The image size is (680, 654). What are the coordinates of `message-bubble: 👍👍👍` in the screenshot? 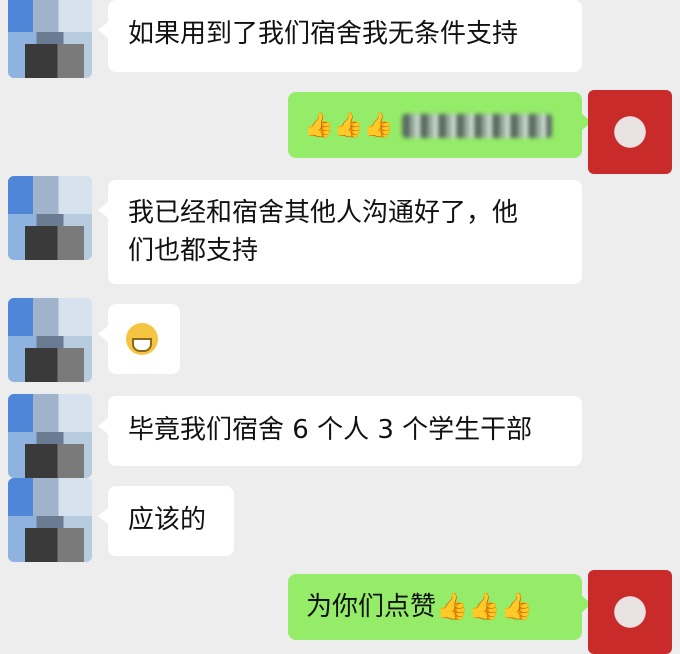 It's located at (440, 125).